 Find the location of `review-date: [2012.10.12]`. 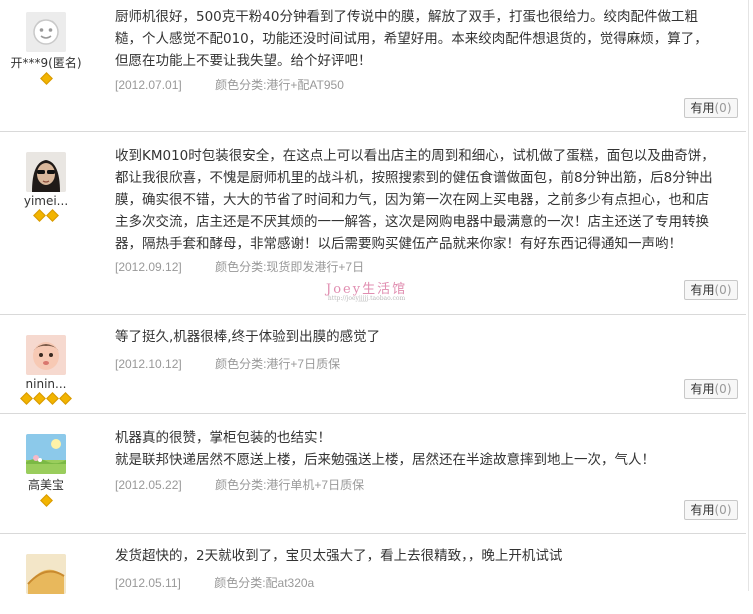

review-date: [2012.10.12] is located at coordinates (148, 364).